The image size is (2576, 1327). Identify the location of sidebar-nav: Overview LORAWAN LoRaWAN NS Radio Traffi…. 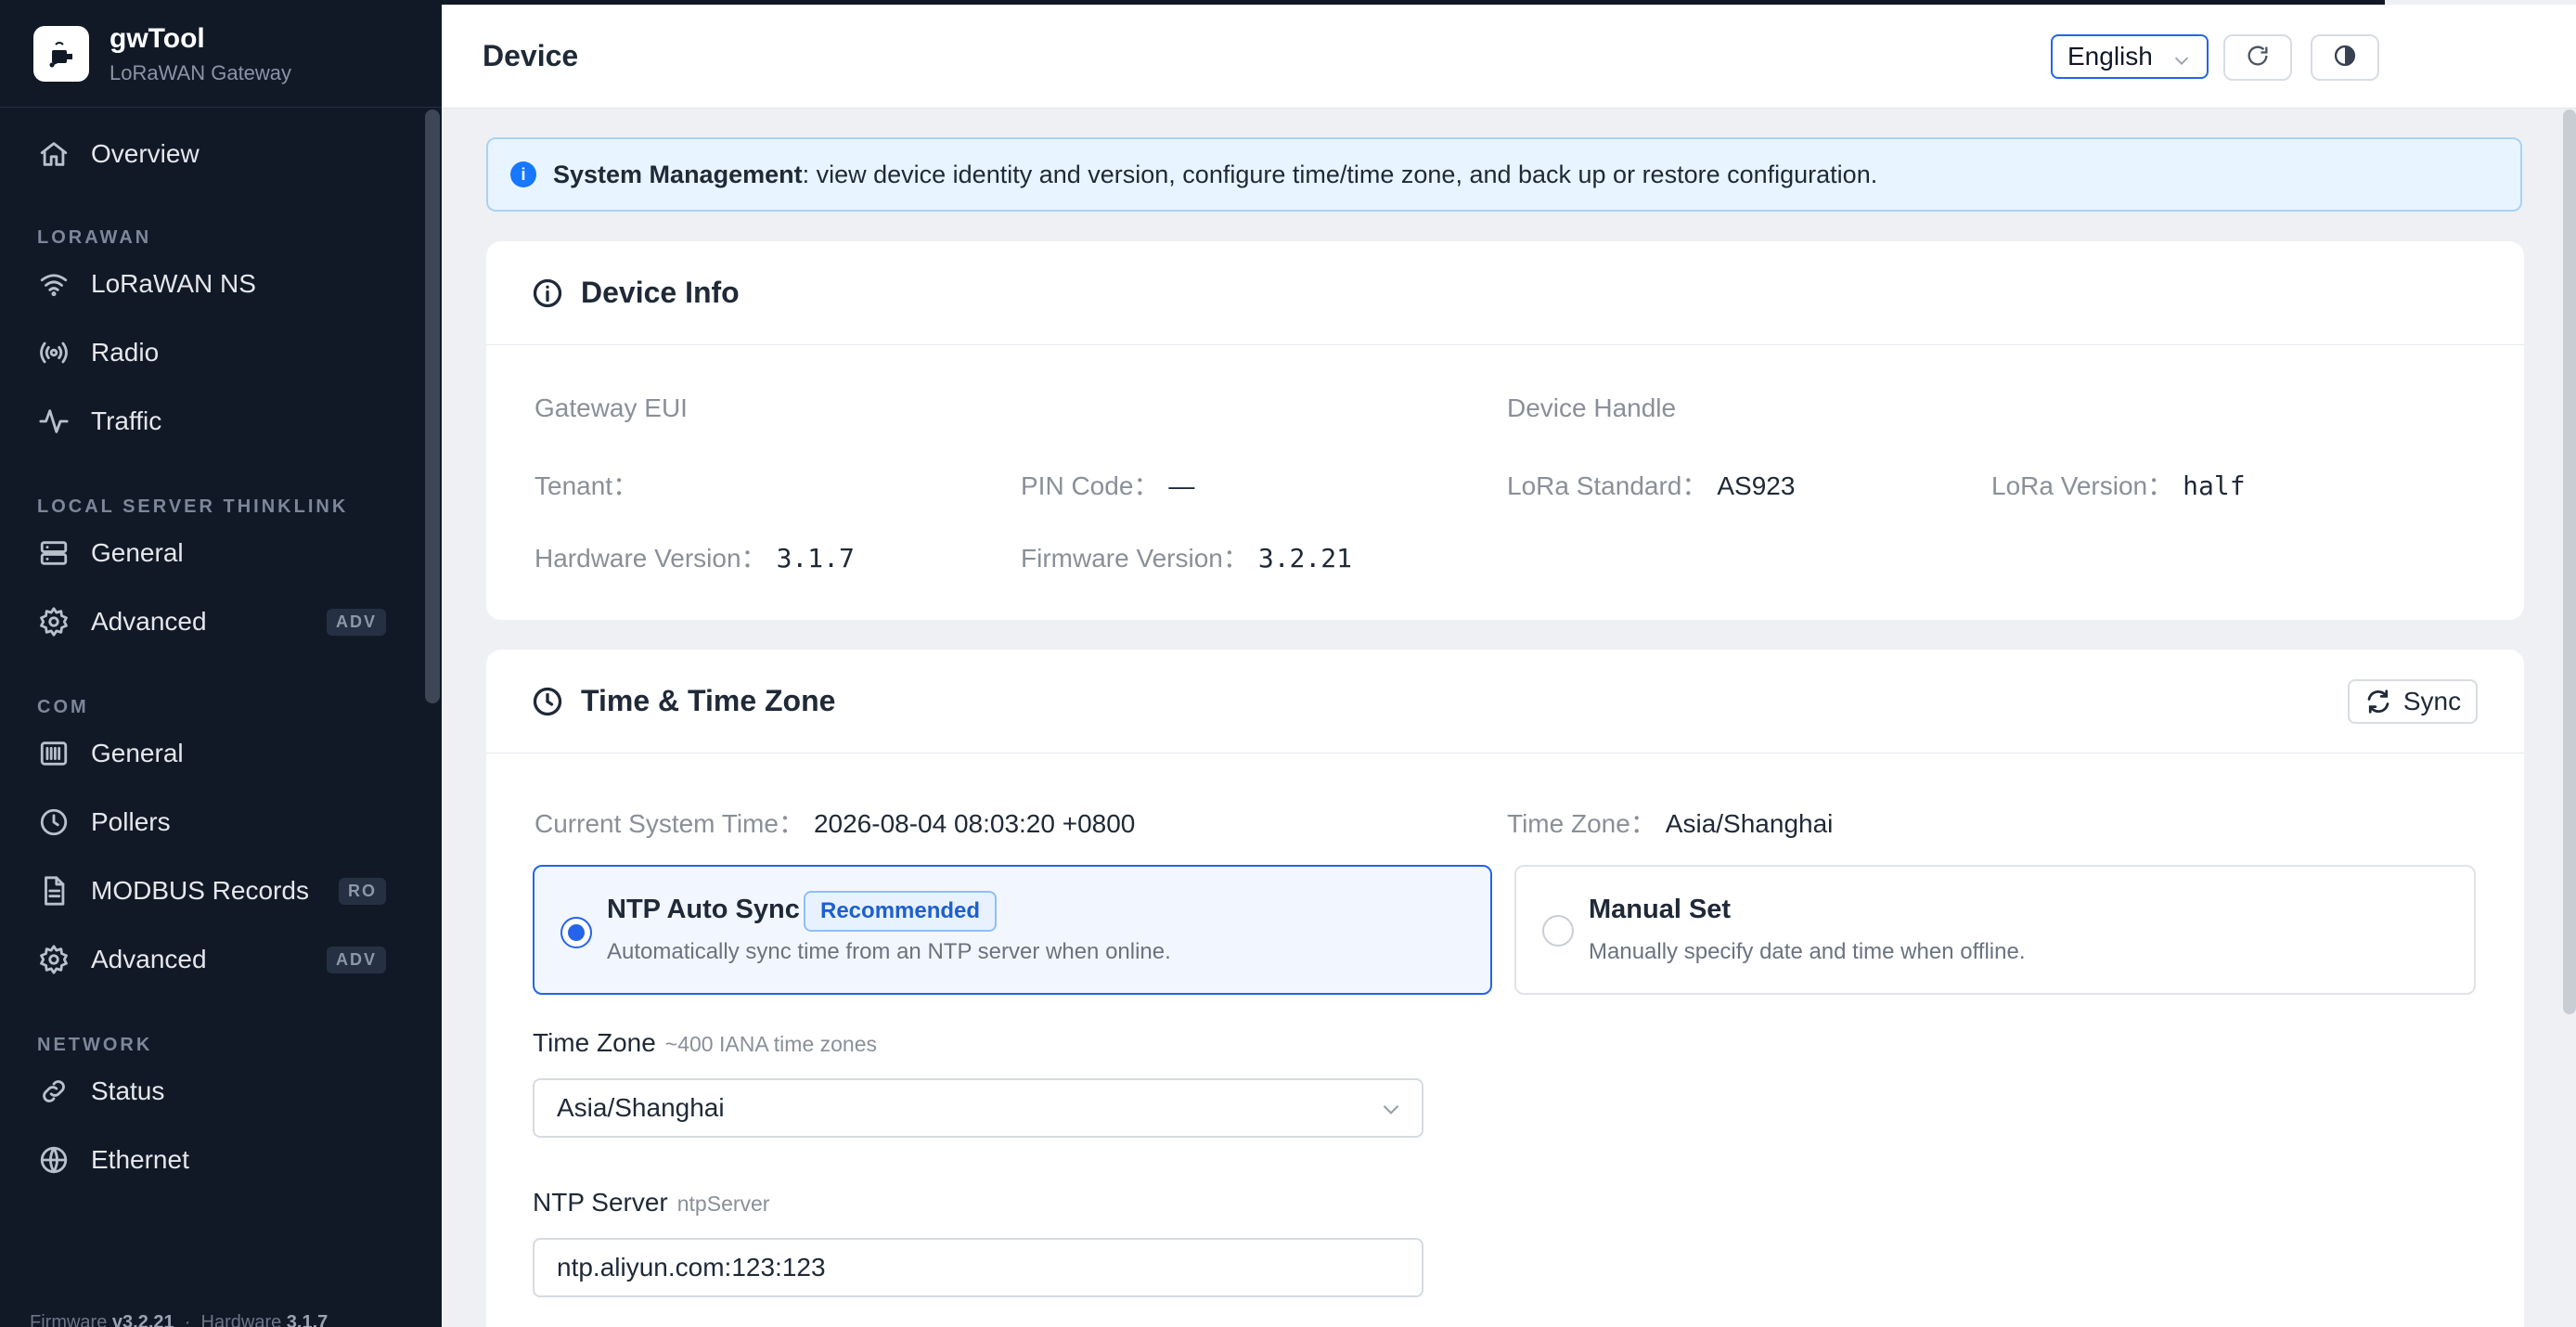
(211, 647).